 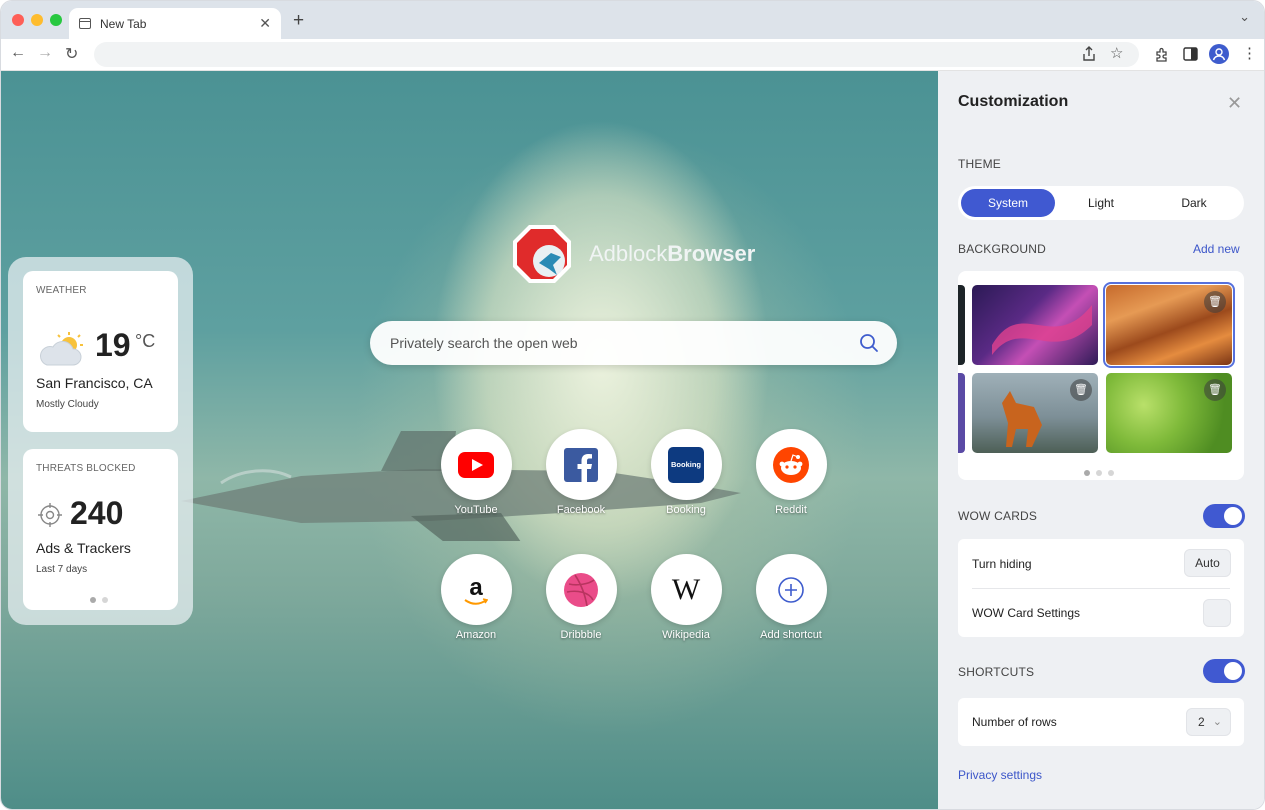 I want to click on theme-section-label: THEME, so click(x=979, y=164).